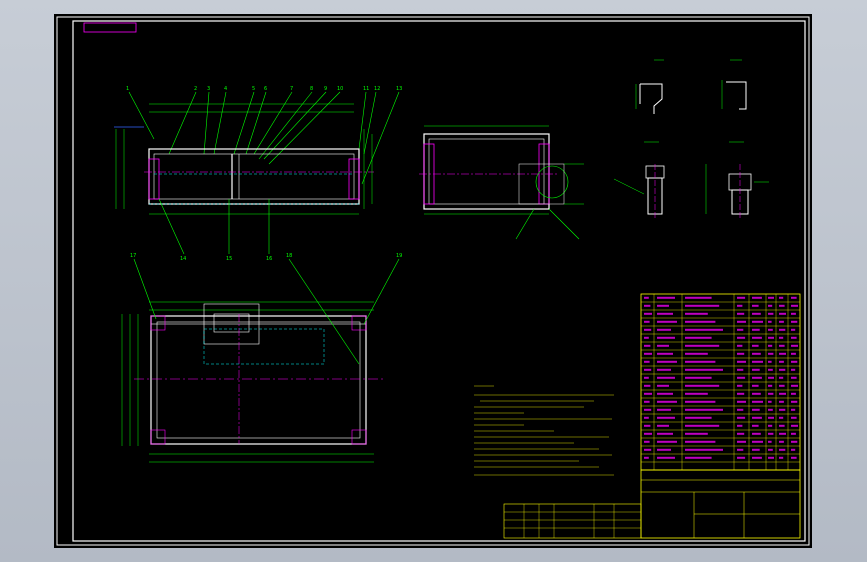  Describe the element at coordinates (195, 89) in the screenshot. I see `svg-text: 2` at that location.